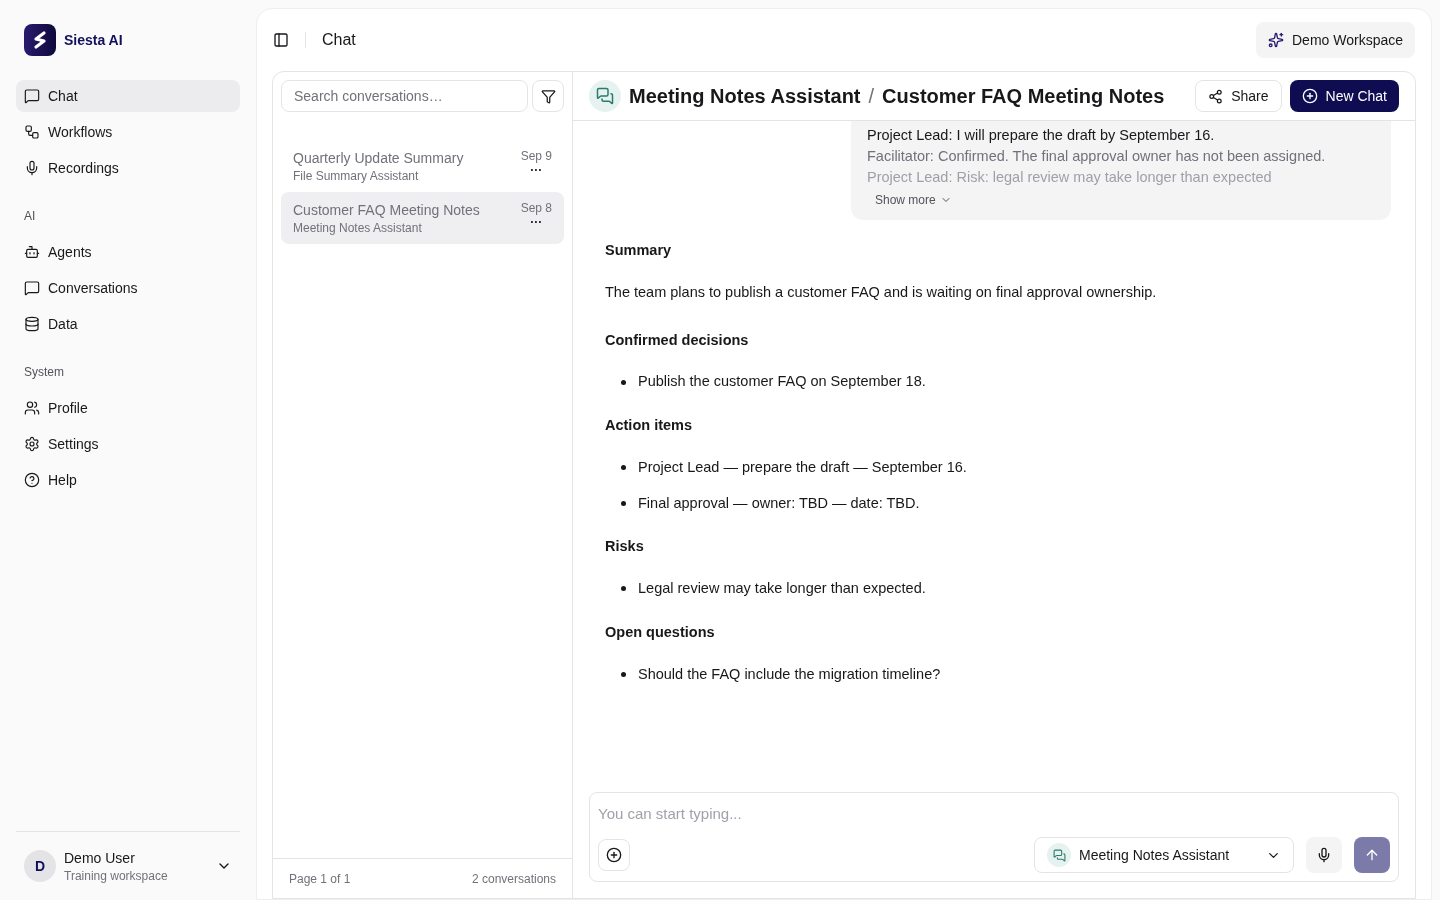 The height and width of the screenshot is (900, 1440). What do you see at coordinates (356, 176) in the screenshot?
I see `conversation-assistant: File Summary Assistant` at bounding box center [356, 176].